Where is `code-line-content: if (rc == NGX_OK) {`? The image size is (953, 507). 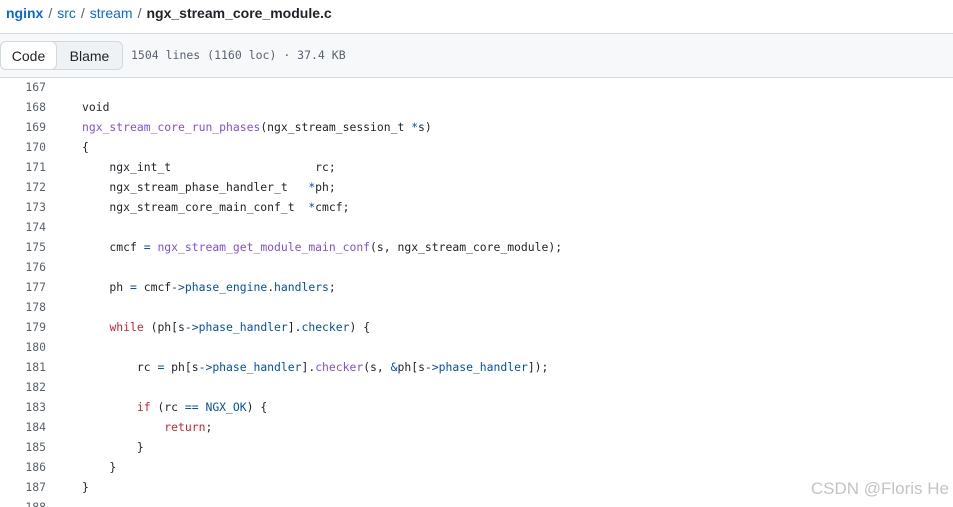
code-line-content: if (rc == NGX_OK) { is located at coordinates (174, 407).